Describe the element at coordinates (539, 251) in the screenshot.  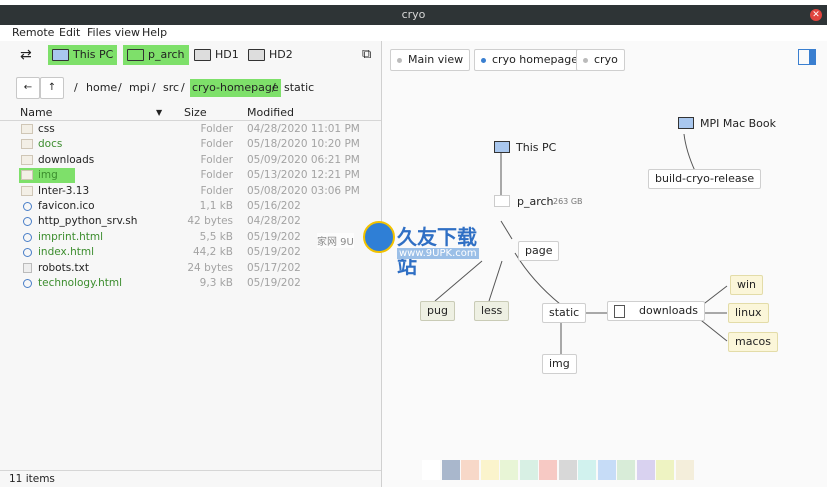
I see `node-cryo-homepage: page` at that location.